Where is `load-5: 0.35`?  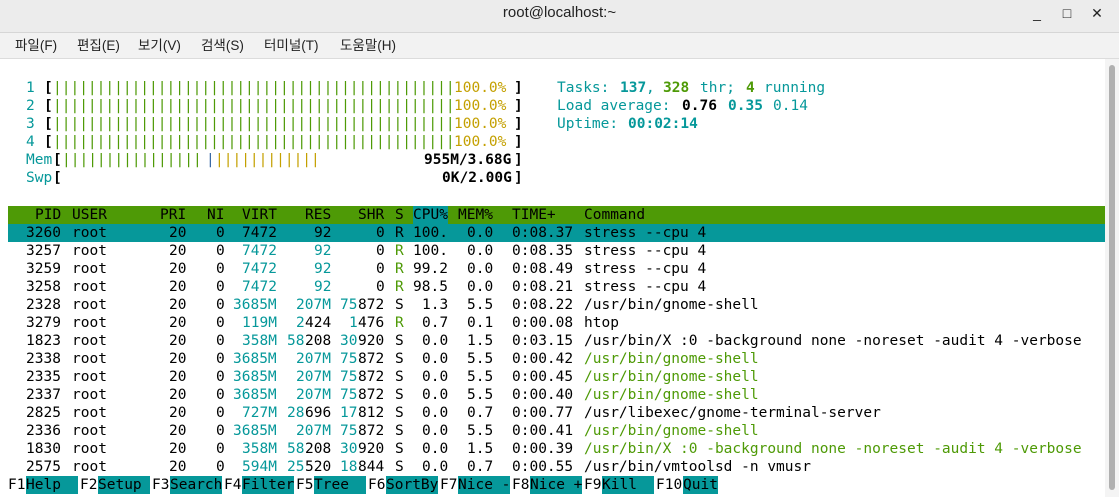
load-5: 0.35 is located at coordinates (745, 106).